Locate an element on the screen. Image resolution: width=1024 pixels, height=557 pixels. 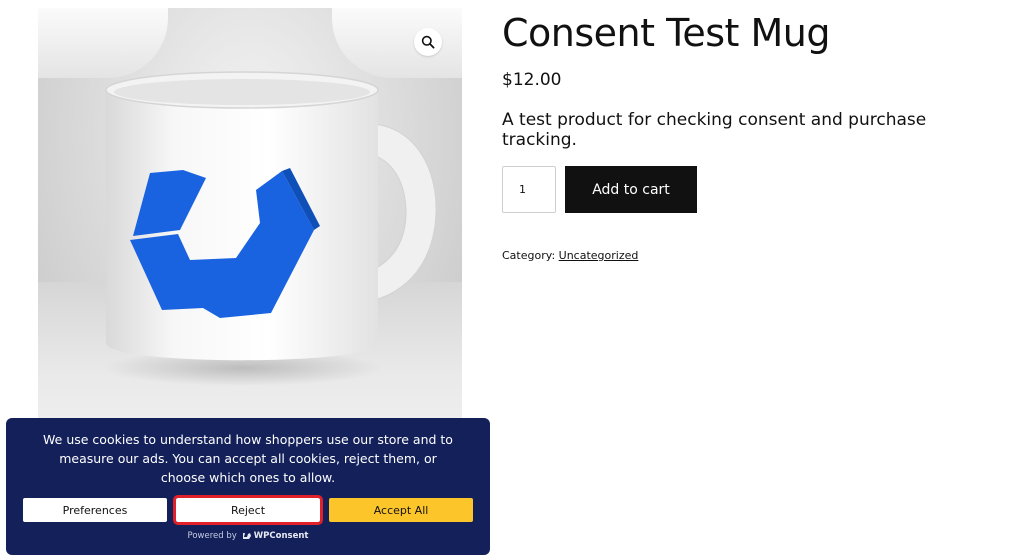
quantity-input is located at coordinates (529, 189).